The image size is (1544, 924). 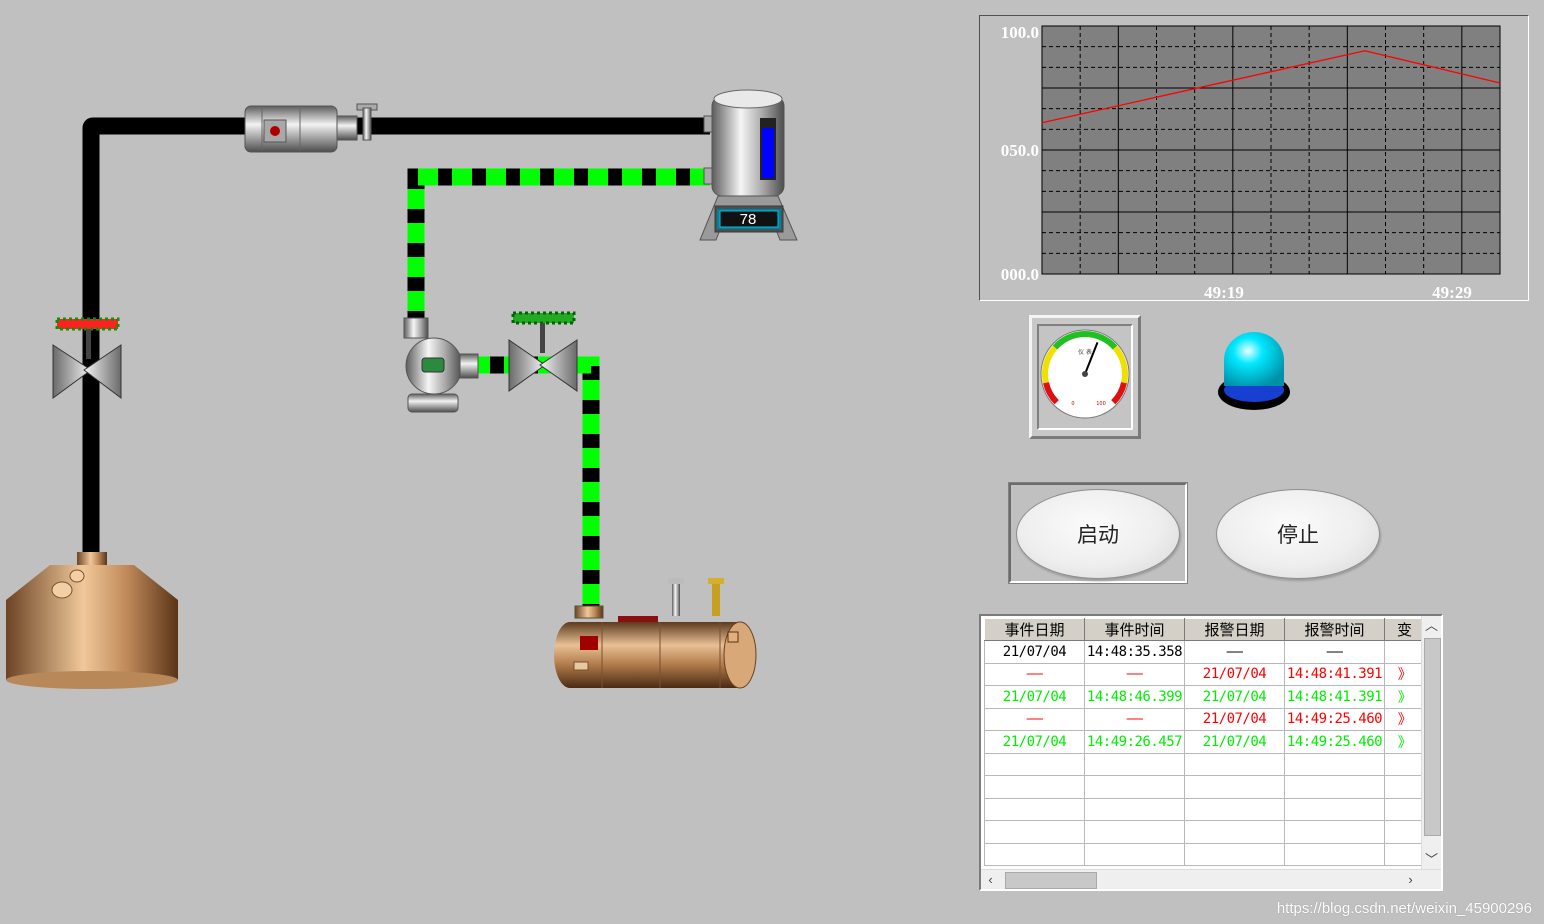 What do you see at coordinates (1251, 162) in the screenshot?
I see `trend-chart-svg: 100.0 050.0 000.0 49:19 49:29` at bounding box center [1251, 162].